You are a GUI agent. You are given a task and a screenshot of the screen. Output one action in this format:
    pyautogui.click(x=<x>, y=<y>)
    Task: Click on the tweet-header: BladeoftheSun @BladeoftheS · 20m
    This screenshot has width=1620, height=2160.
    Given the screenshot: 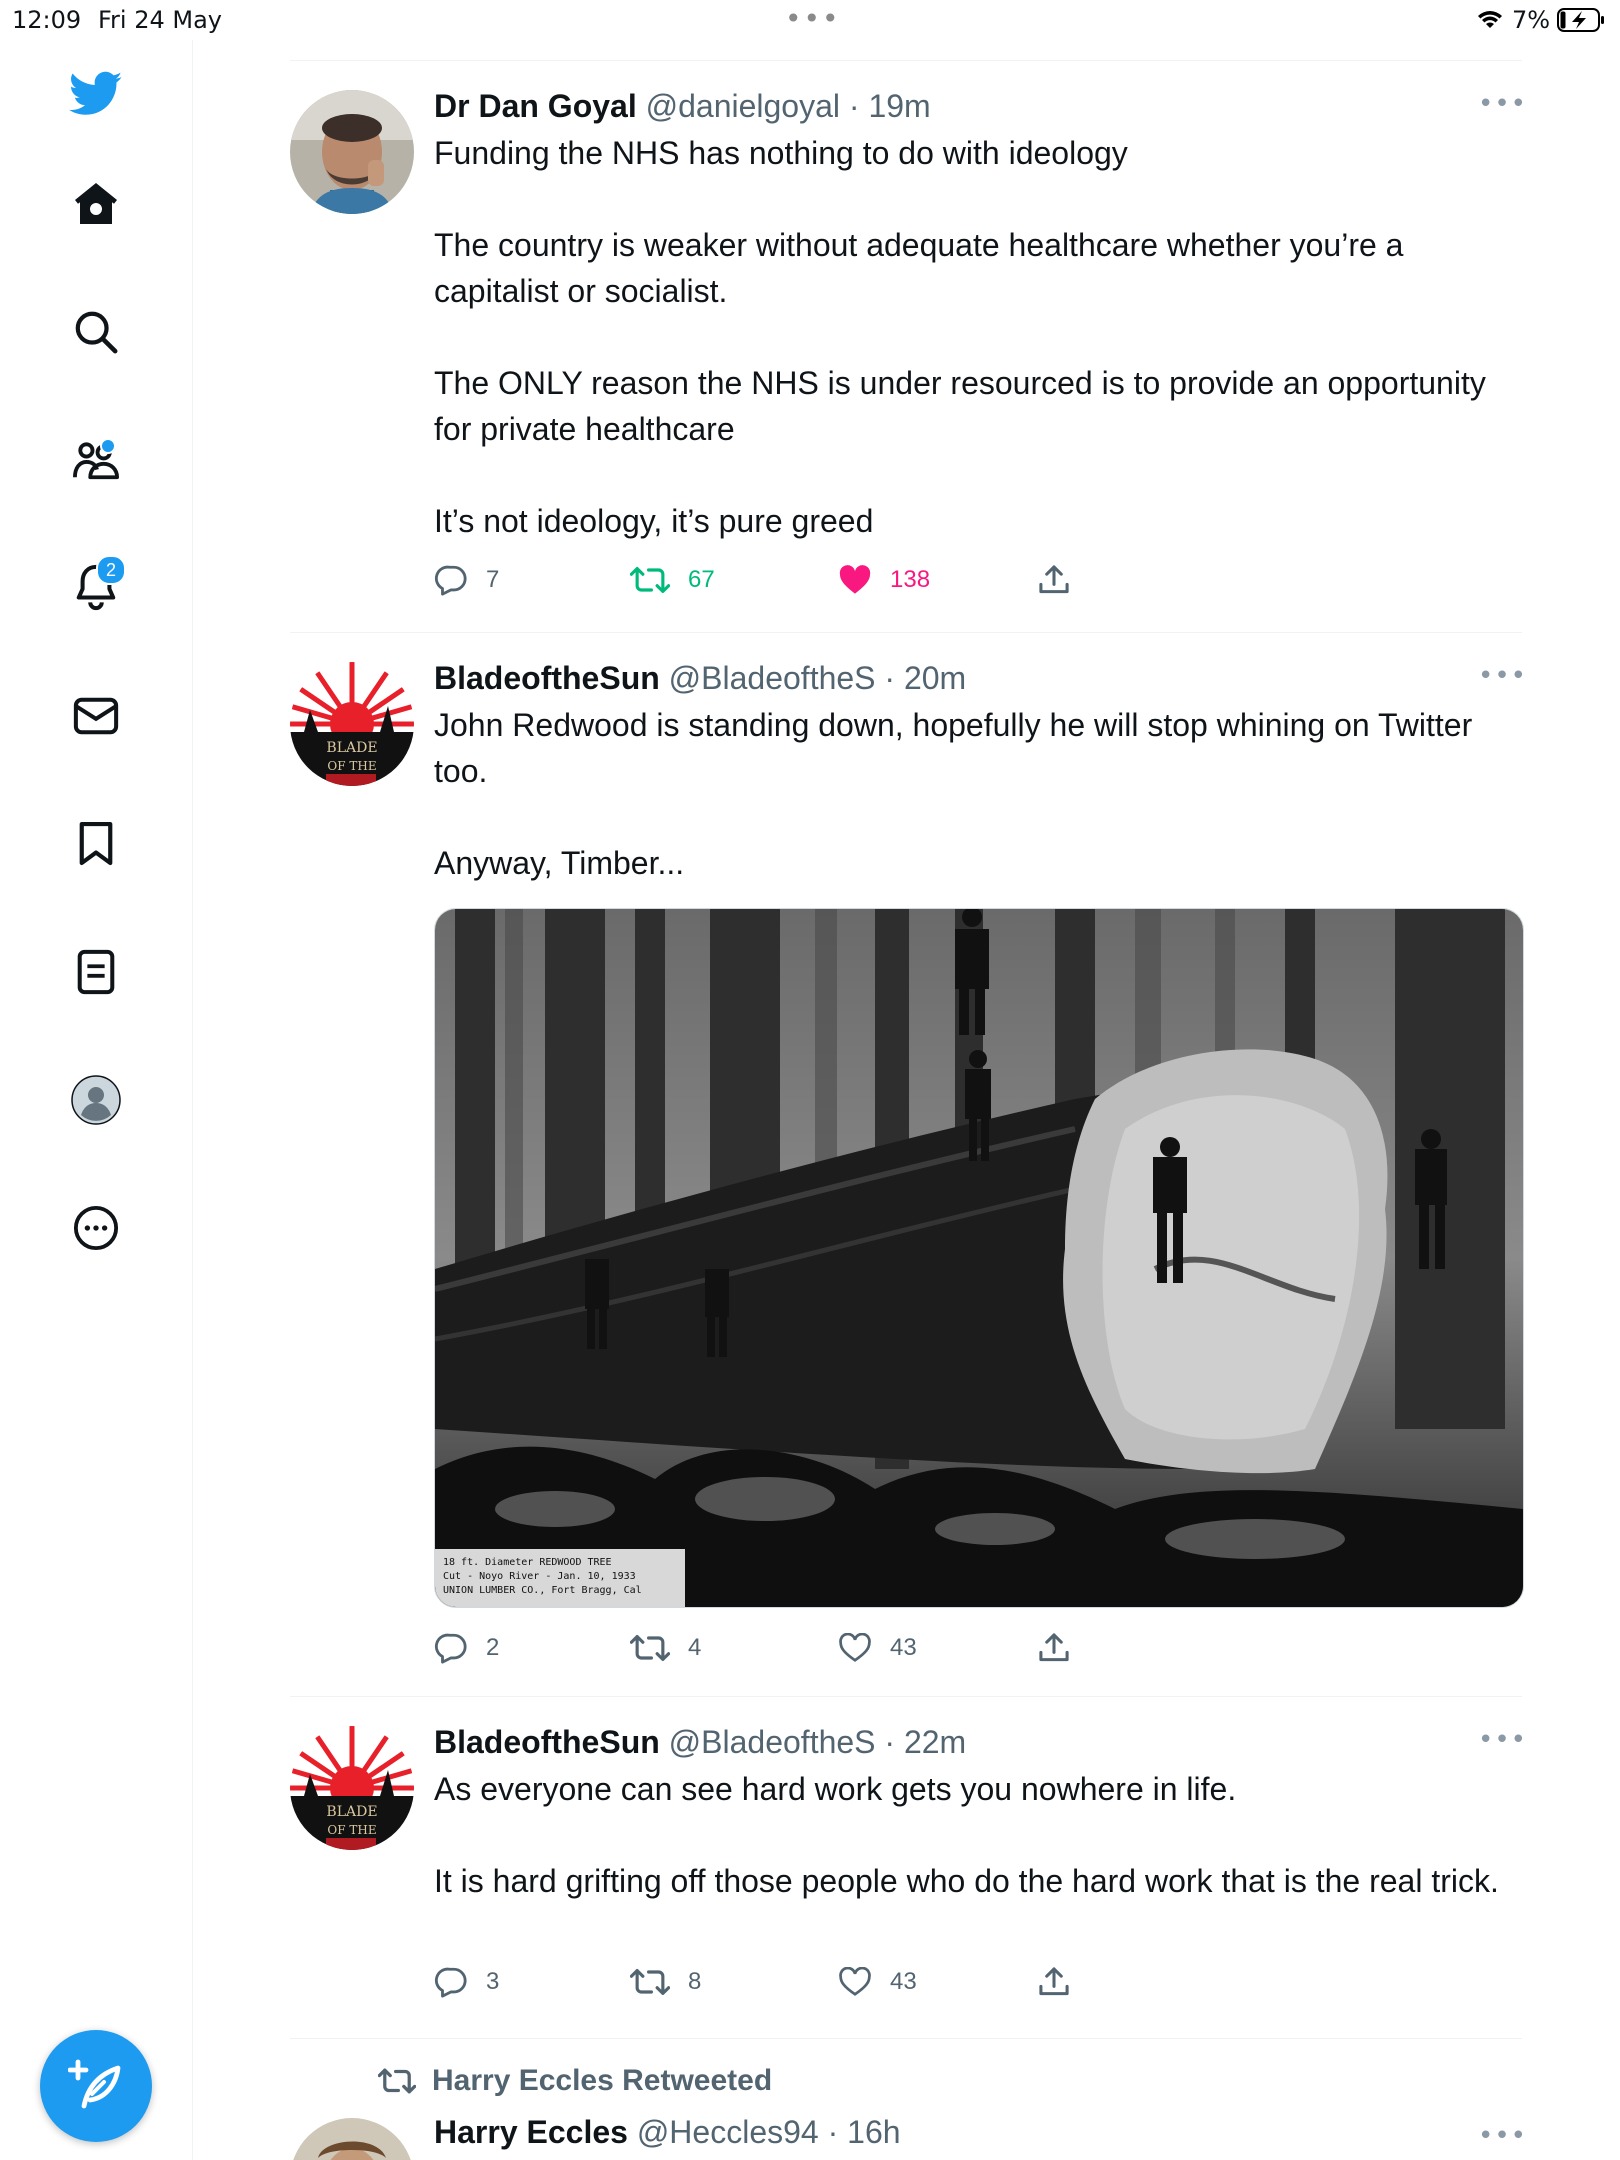 What is the action you would take?
    pyautogui.click(x=700, y=678)
    